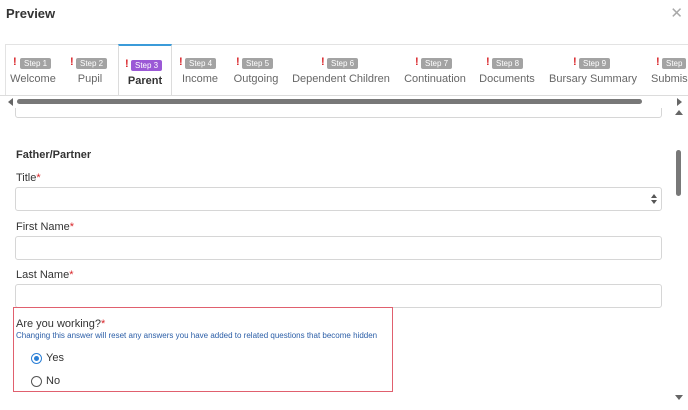 This screenshot has height=410, width=688. I want to click on tab-continuation: ! Step 7 Continuation, so click(435, 69).